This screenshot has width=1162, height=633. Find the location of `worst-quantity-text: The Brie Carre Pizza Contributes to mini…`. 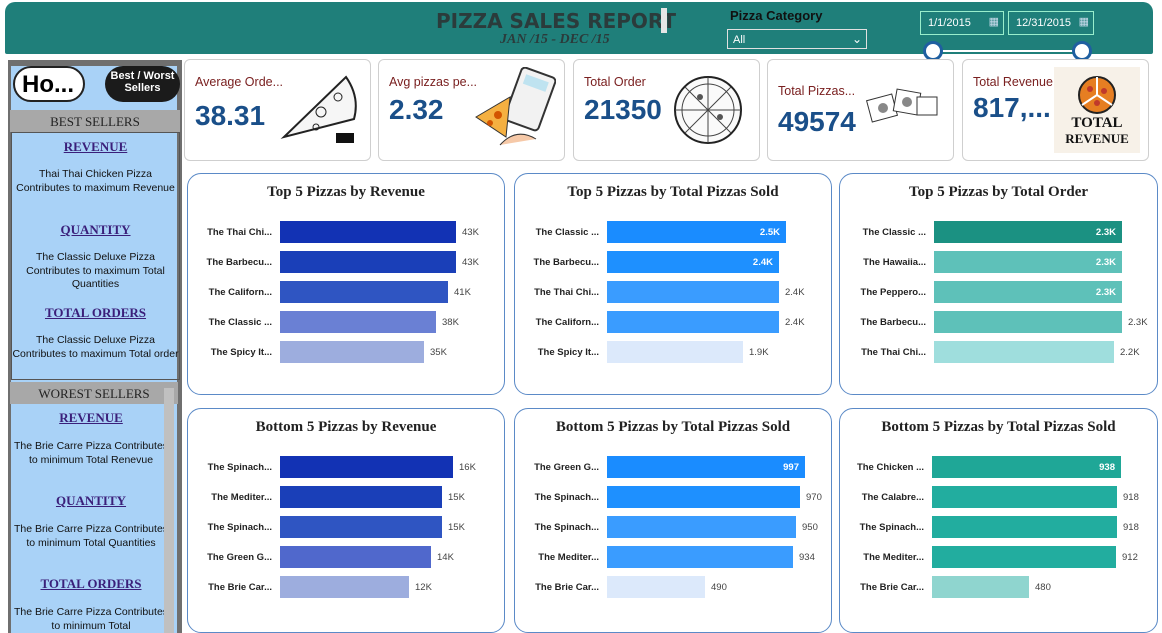

worst-quantity-text: The Brie Carre Pizza Contributes to mini… is located at coordinates (91, 536).